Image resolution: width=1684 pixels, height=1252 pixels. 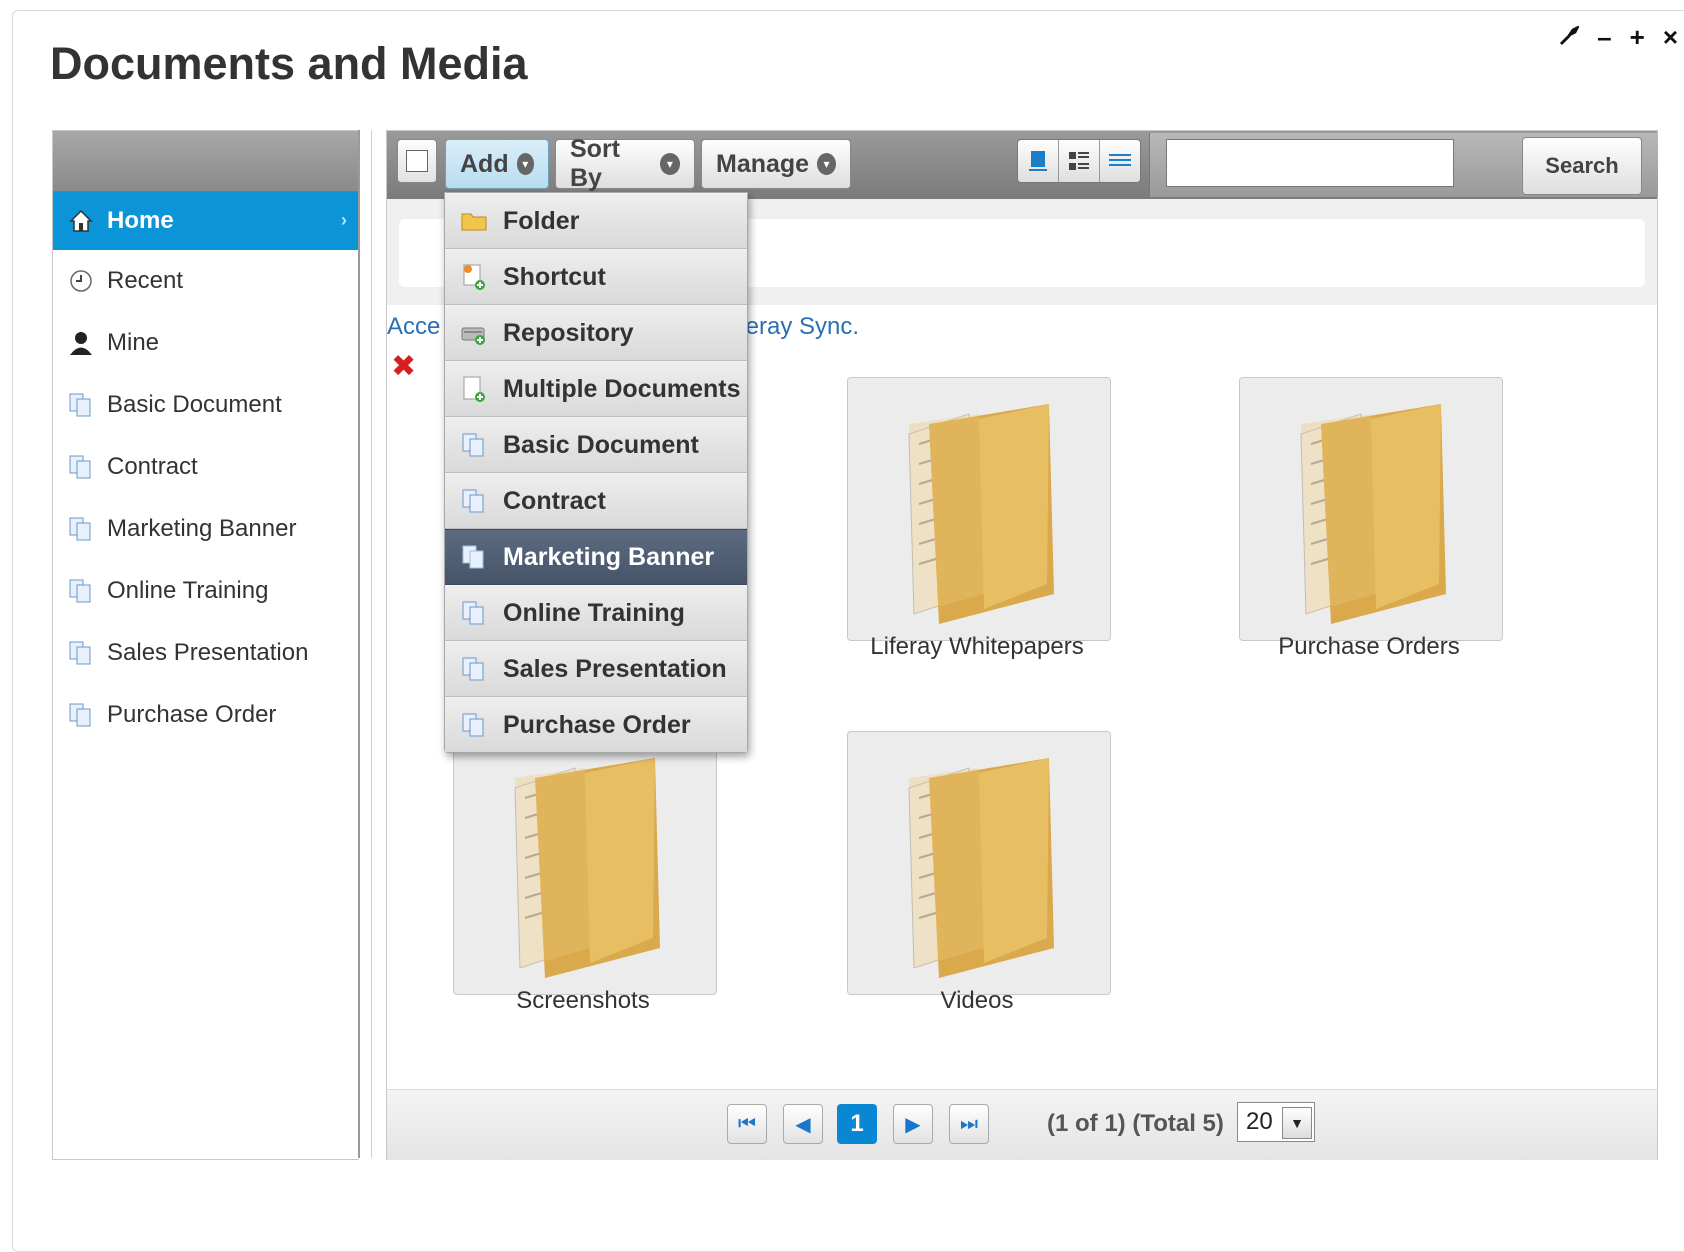 I want to click on menu-item-basic-document: Basic Document, so click(x=596, y=445).